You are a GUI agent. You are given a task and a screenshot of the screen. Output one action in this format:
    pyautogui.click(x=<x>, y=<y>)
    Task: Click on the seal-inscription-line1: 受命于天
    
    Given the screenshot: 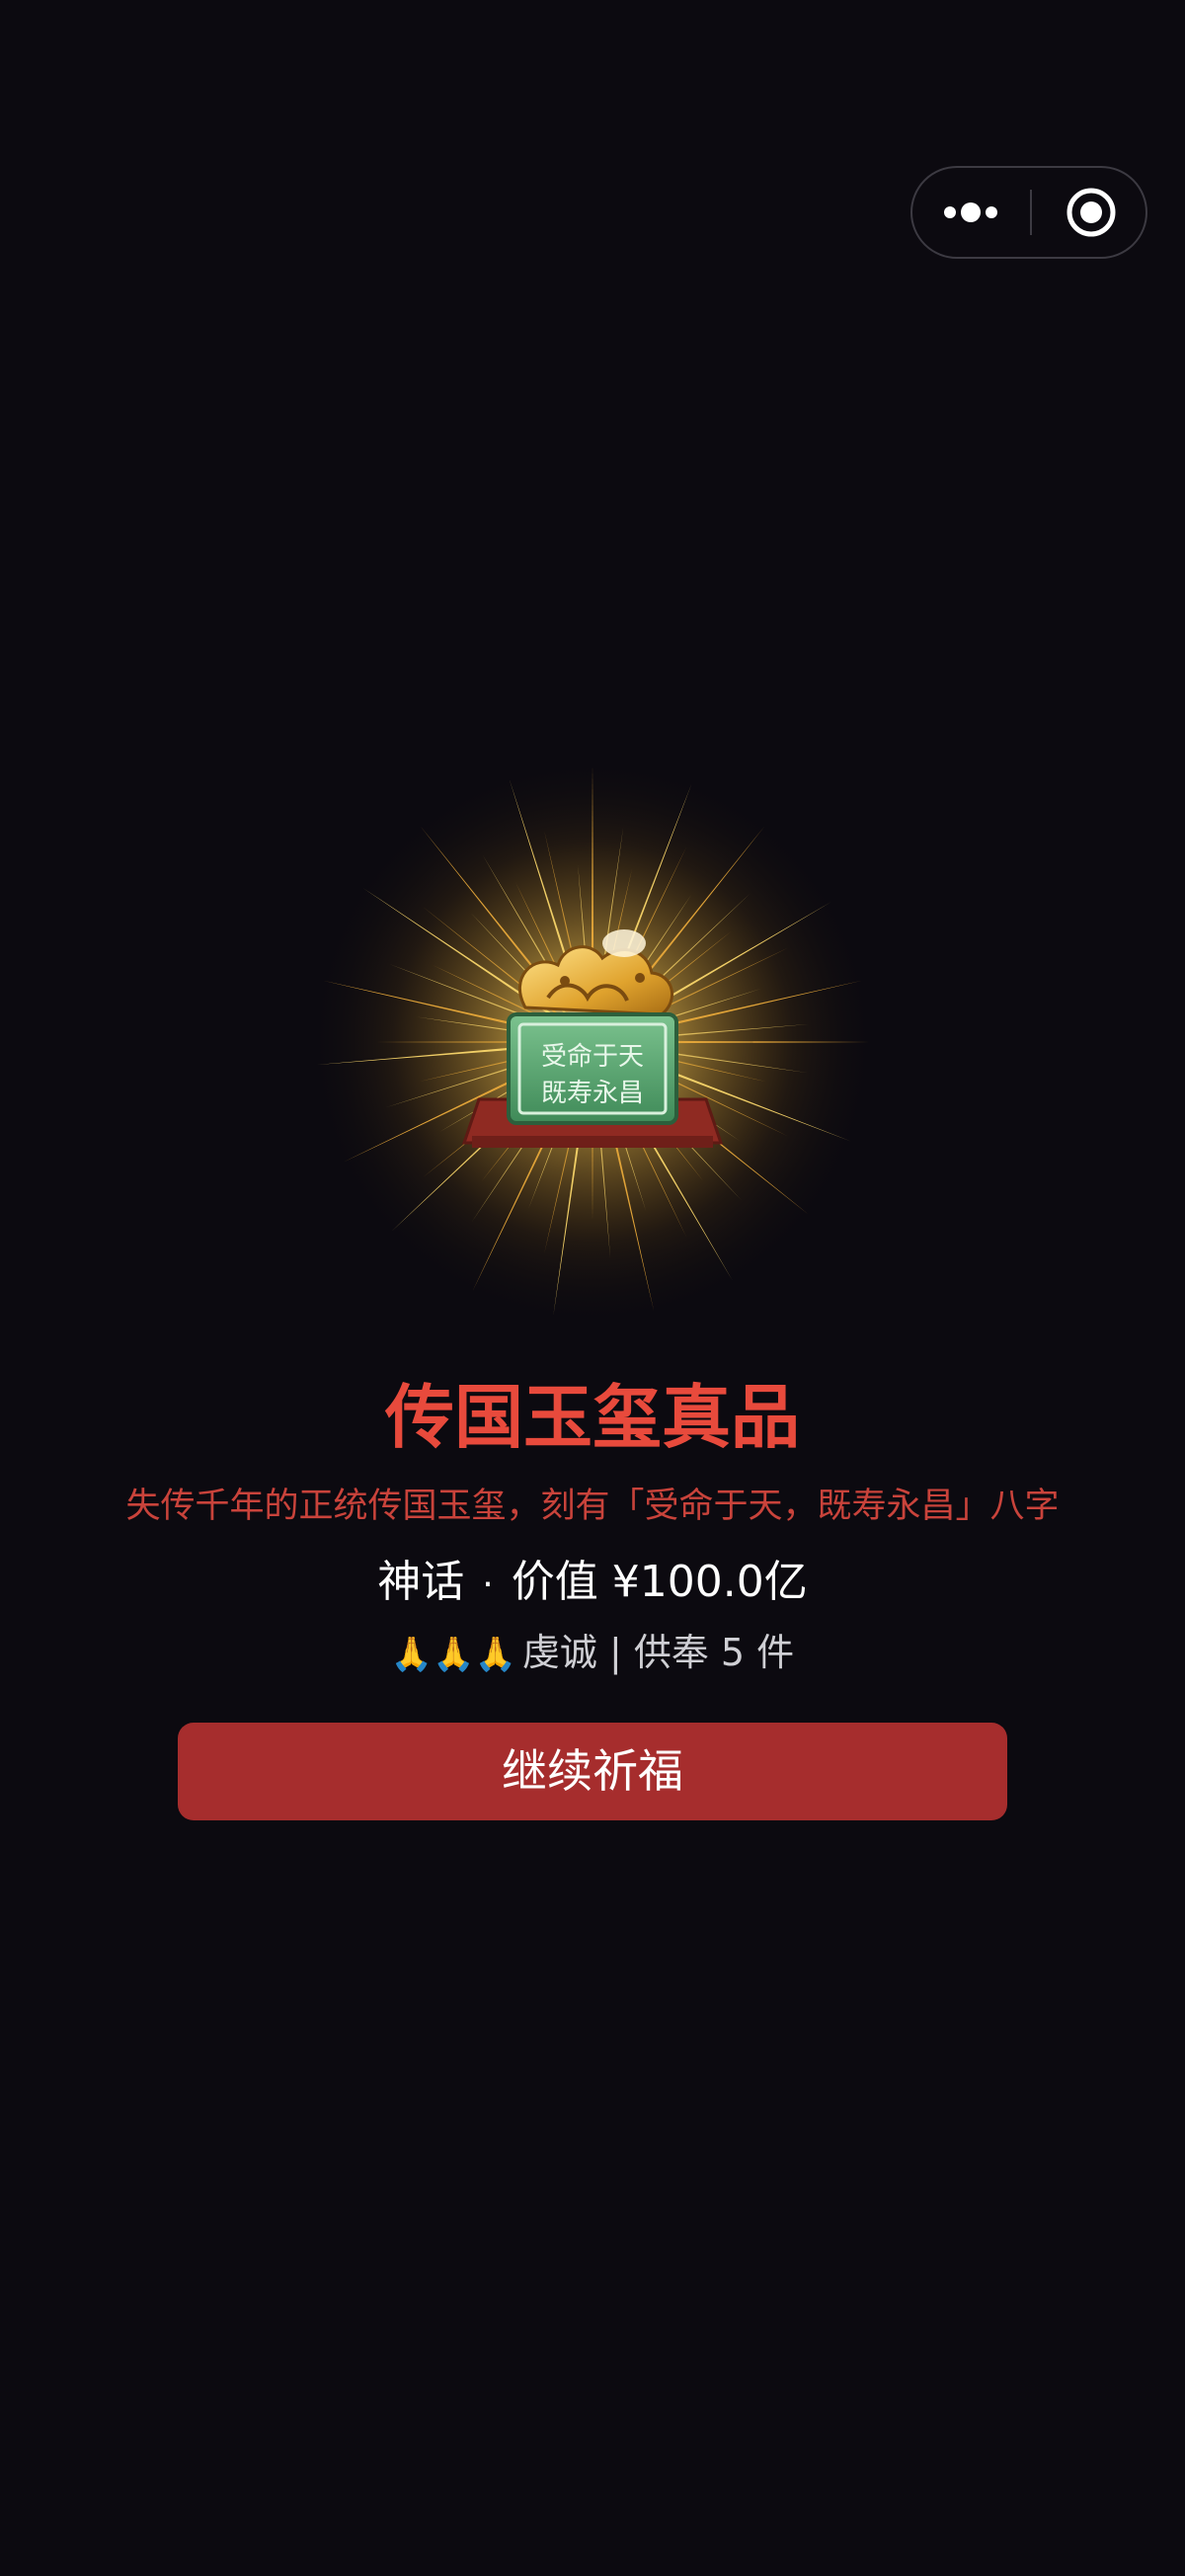 What is the action you would take?
    pyautogui.click(x=592, y=1057)
    